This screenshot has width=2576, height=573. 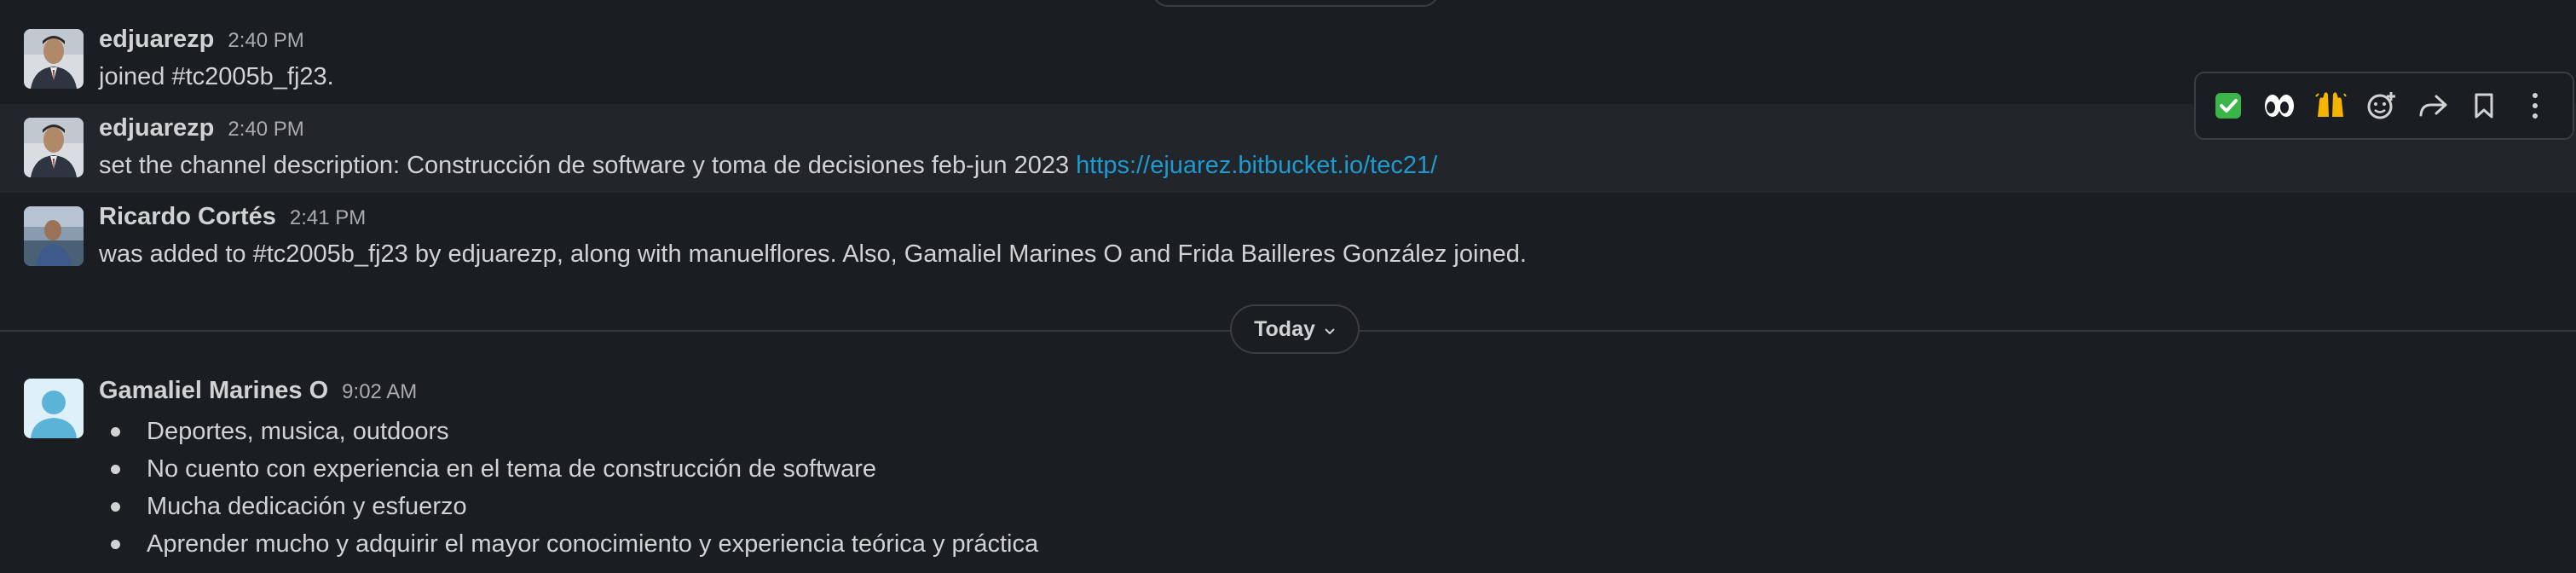 What do you see at coordinates (213, 391) in the screenshot?
I see `message-author: Gamaliel Marines O` at bounding box center [213, 391].